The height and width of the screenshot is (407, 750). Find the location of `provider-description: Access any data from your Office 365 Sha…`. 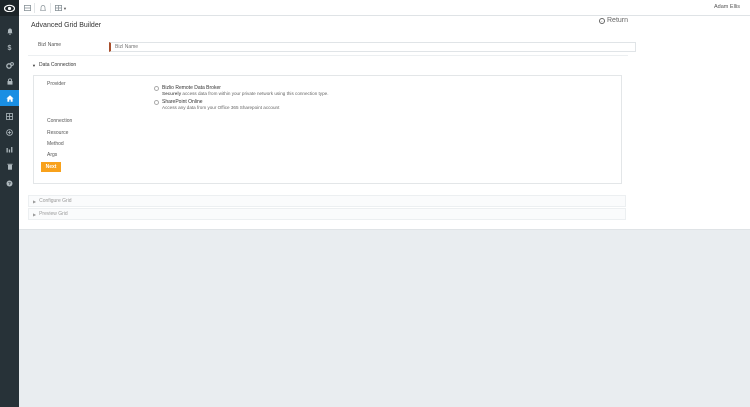

provider-description: Access any data from your Office 365 Sha… is located at coordinates (221, 107).